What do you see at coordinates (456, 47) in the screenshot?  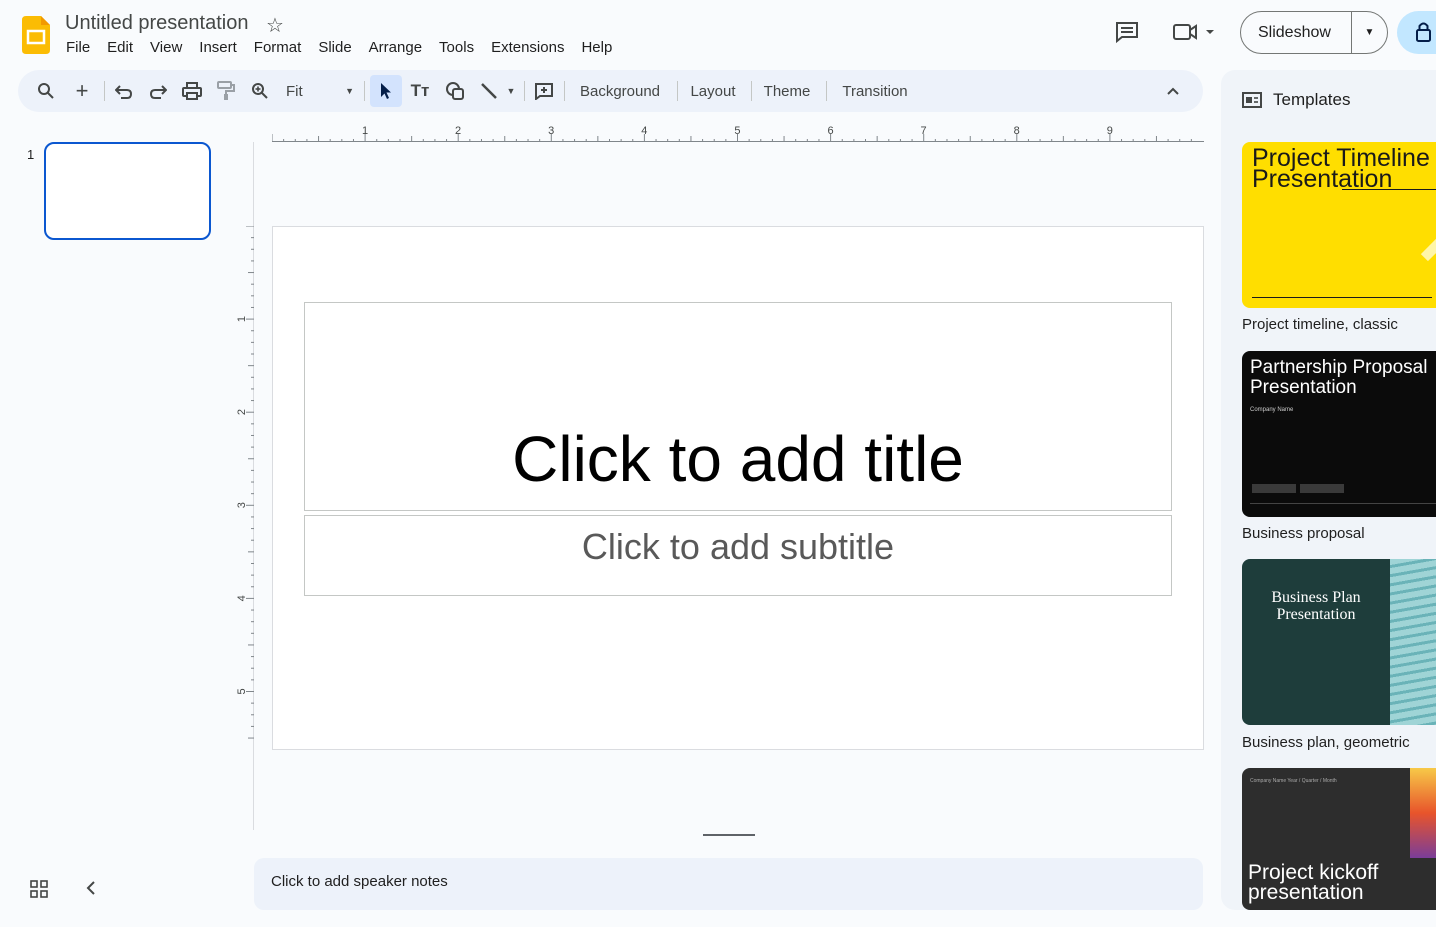 I see `menu-tools: Tools` at bounding box center [456, 47].